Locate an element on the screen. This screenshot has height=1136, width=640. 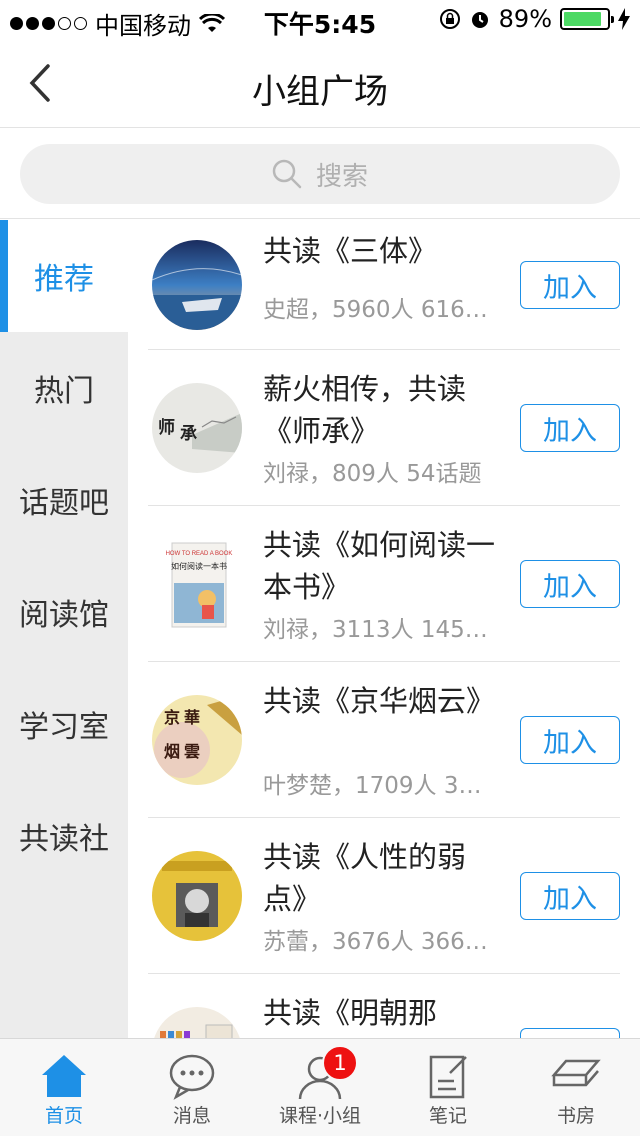
tab-label: 课程·小组 is located at coordinates (320, 1116).